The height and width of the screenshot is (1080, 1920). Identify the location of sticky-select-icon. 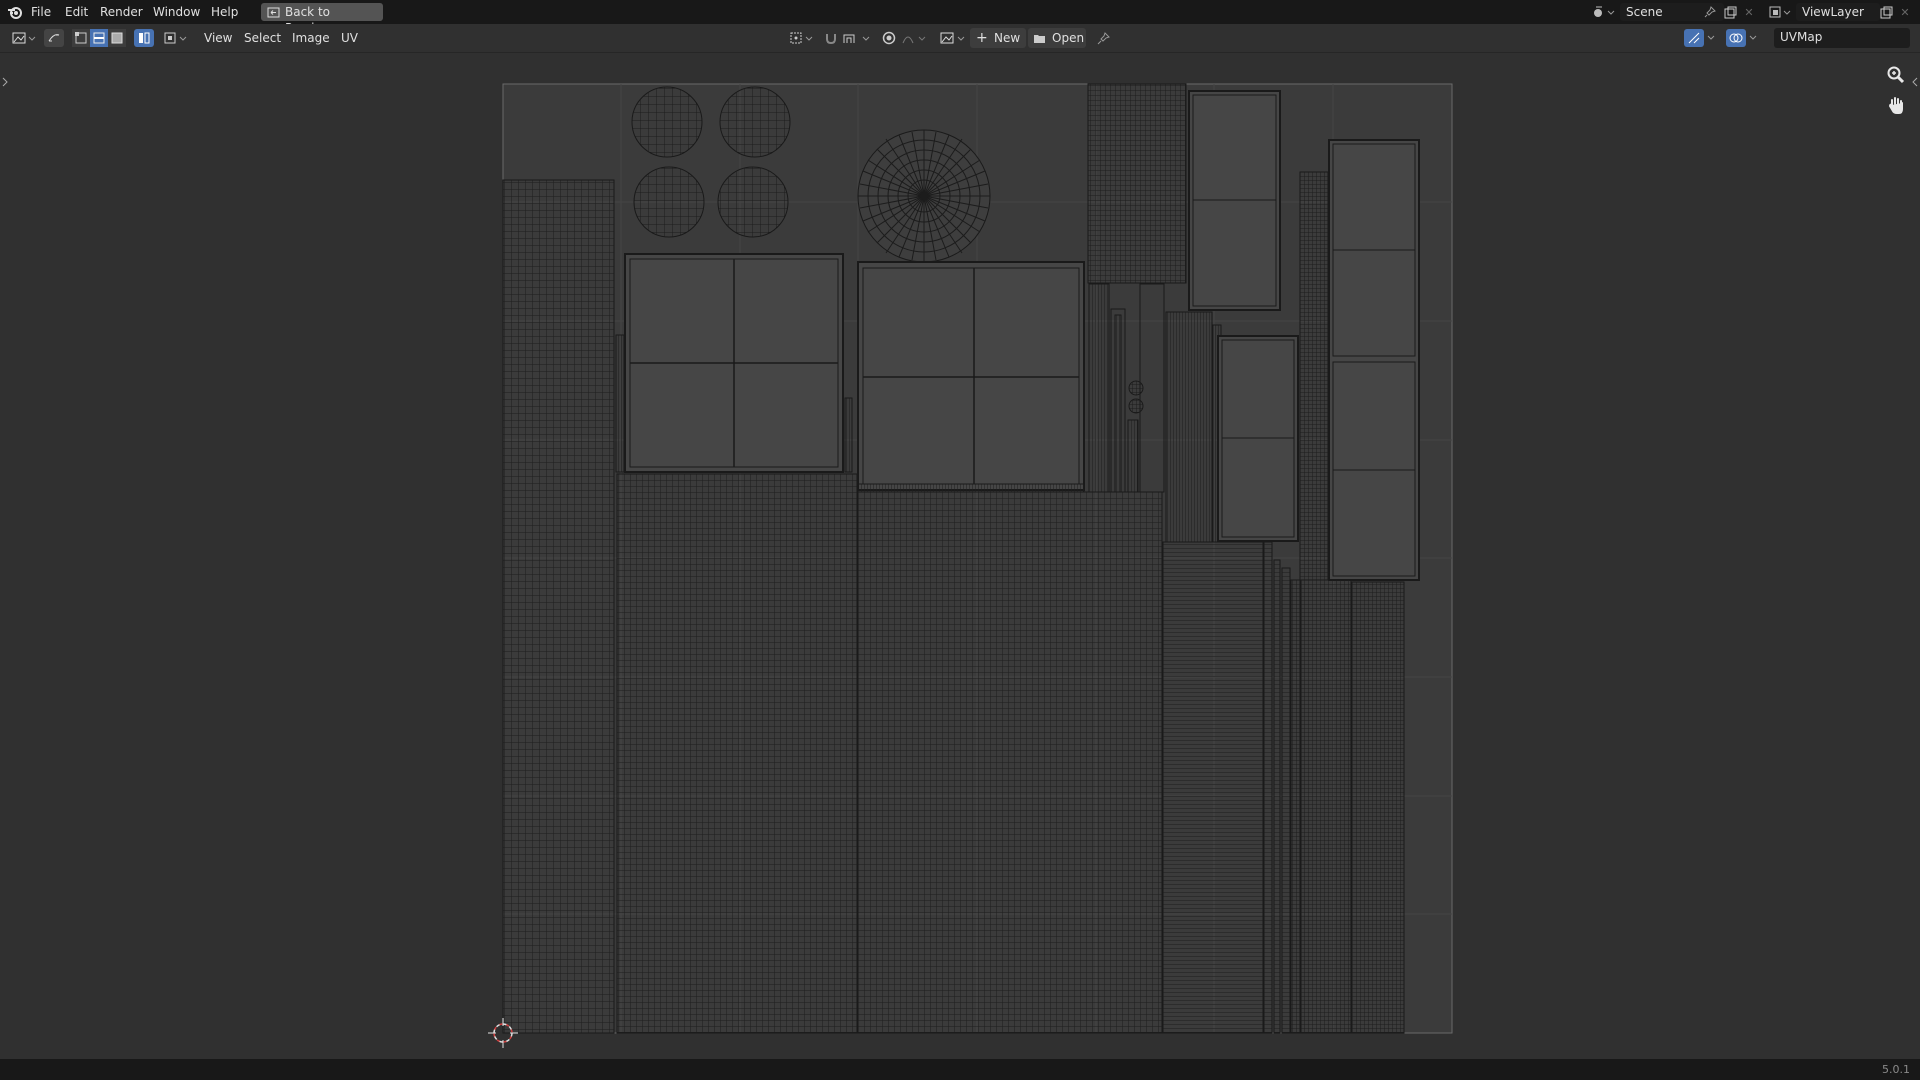
(176, 38).